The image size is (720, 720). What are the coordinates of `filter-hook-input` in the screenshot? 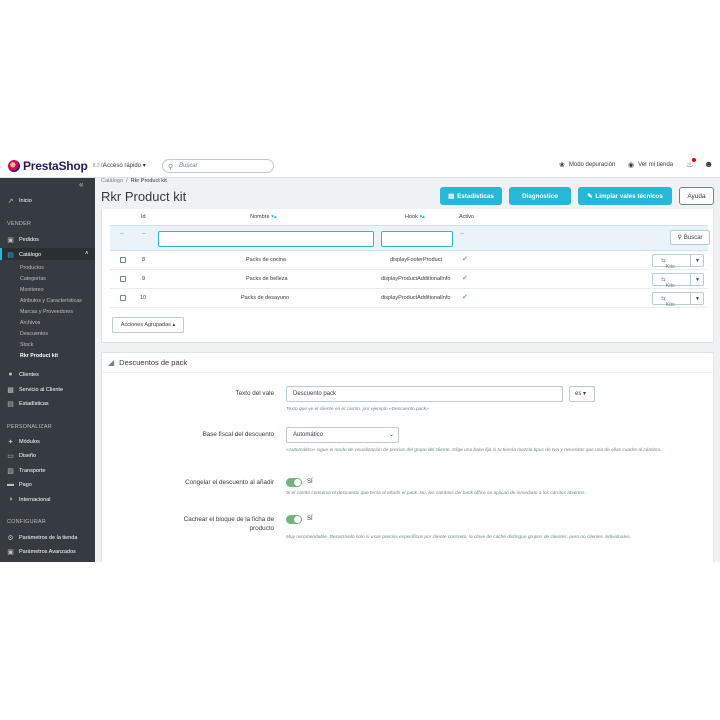 It's located at (417, 239).